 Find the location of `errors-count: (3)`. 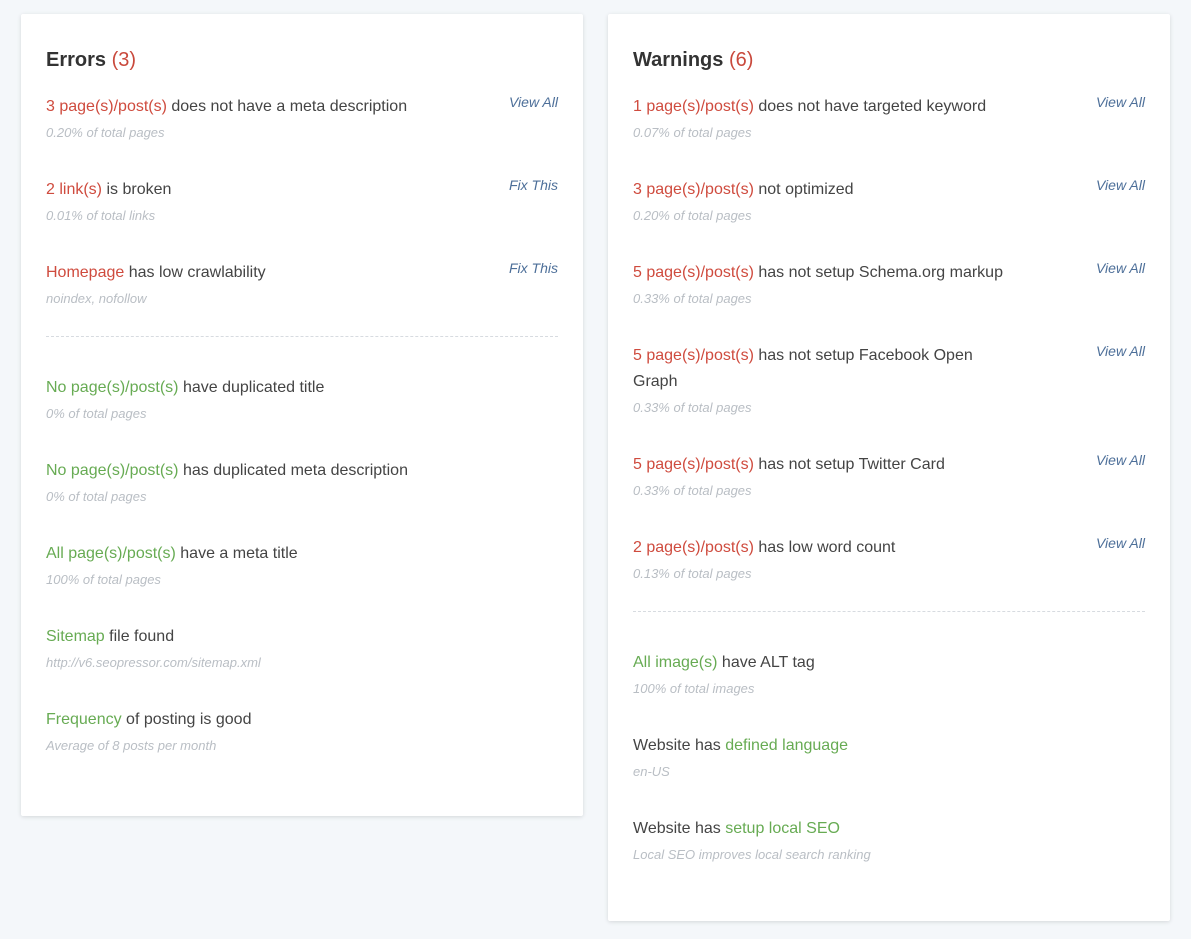

errors-count: (3) is located at coordinates (124, 60).